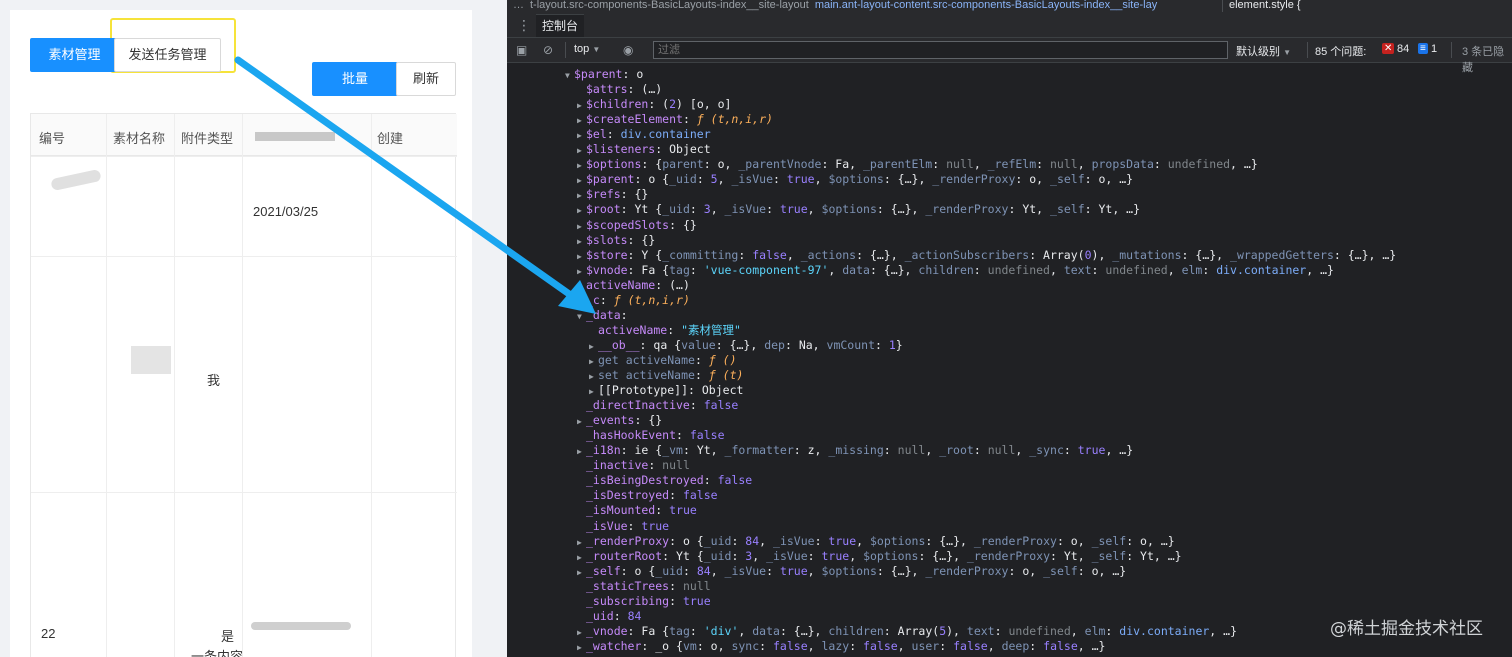 This screenshot has height=657, width=1512. Describe the element at coordinates (1287, 52) in the screenshot. I see `chevron-down-icon: ▼` at that location.